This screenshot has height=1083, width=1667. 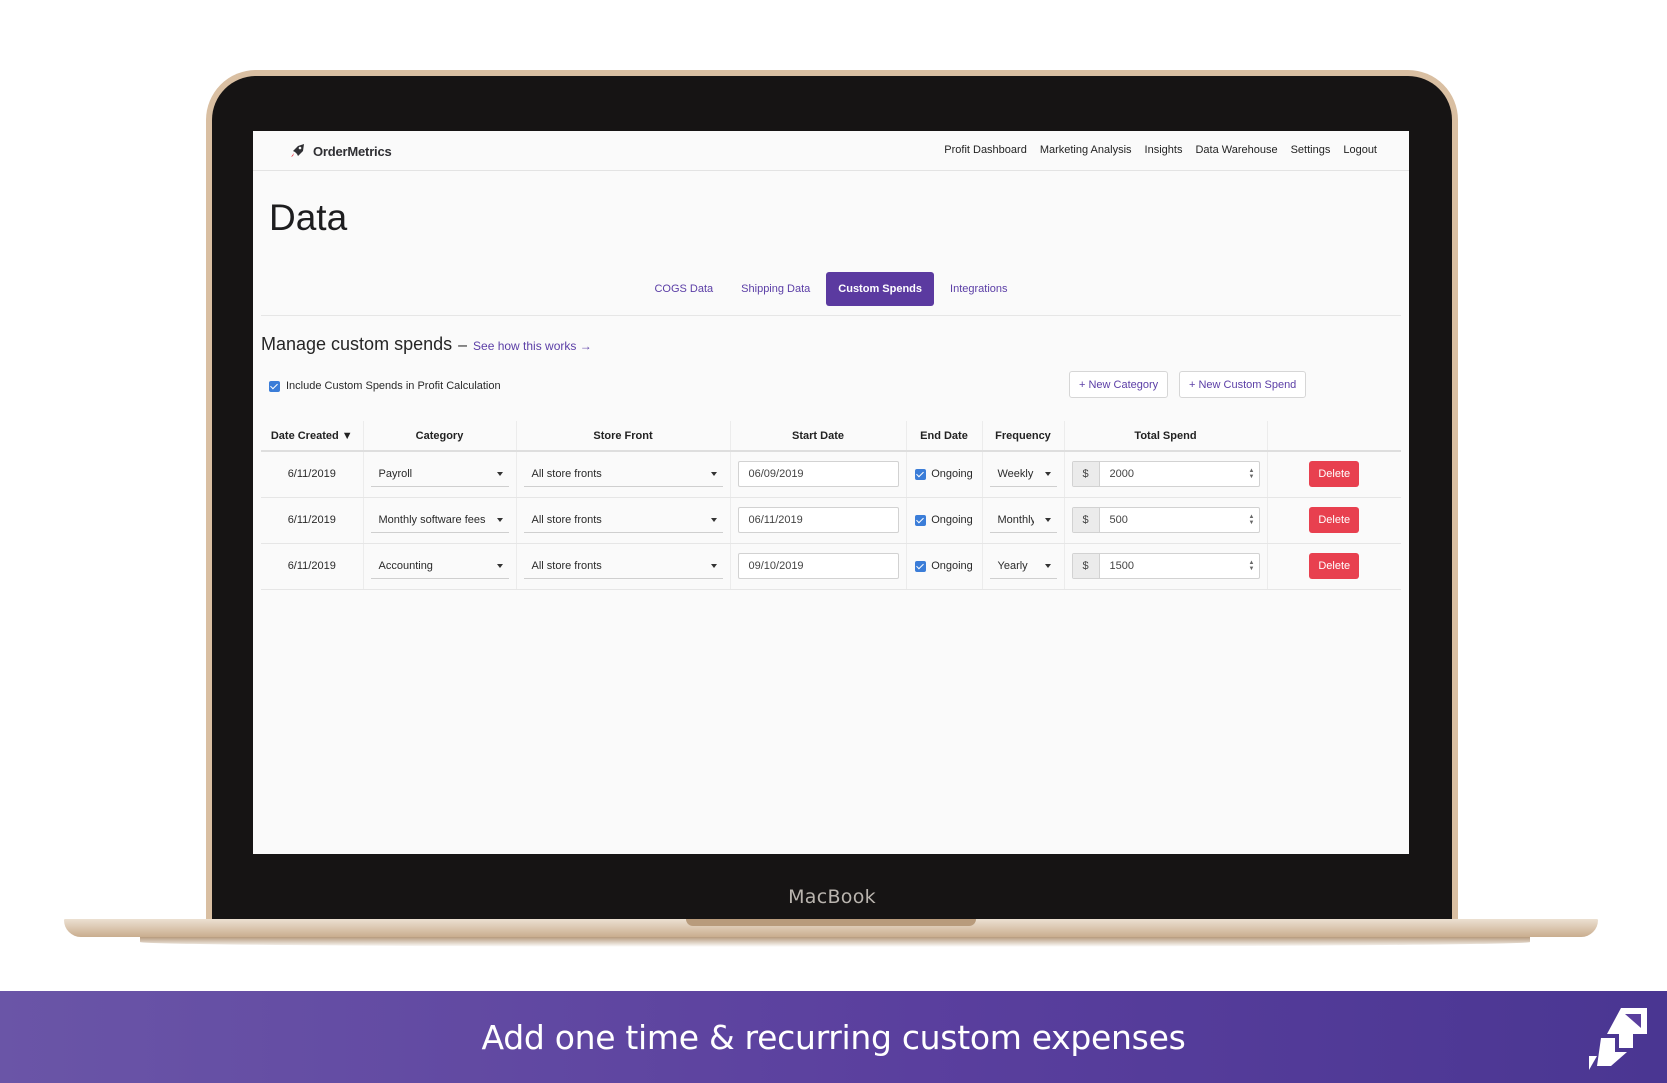 What do you see at coordinates (1023, 436) in the screenshot?
I see `column-header-frequency: Frequency` at bounding box center [1023, 436].